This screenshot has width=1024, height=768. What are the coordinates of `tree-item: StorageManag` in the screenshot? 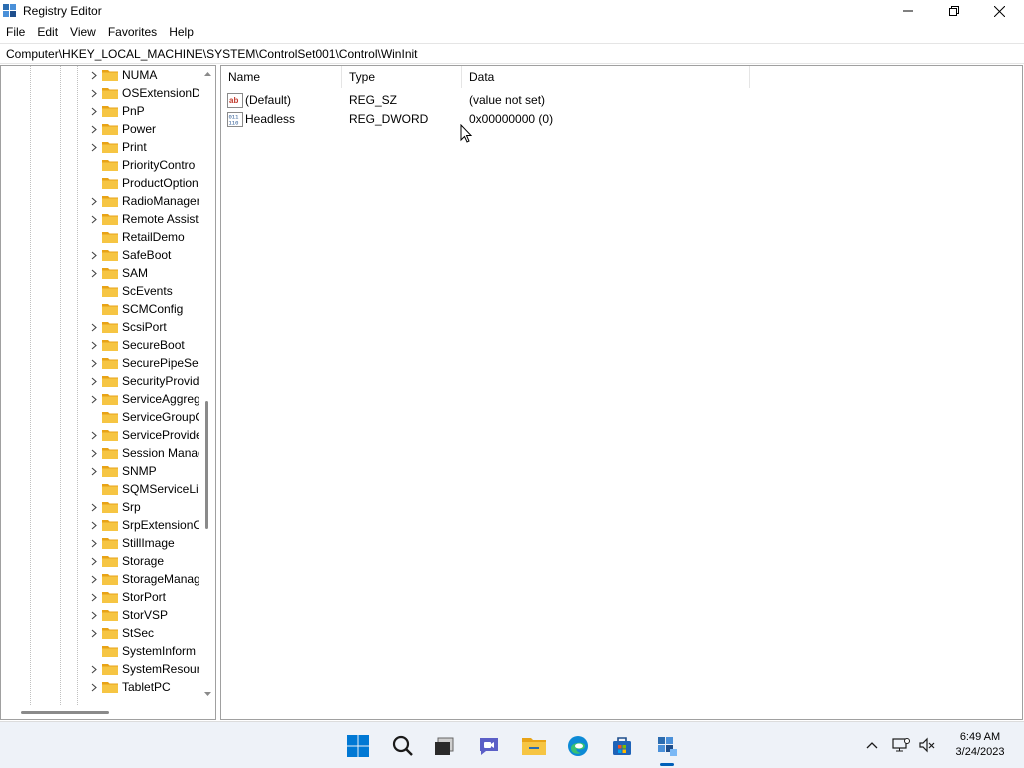 It's located at (144, 579).